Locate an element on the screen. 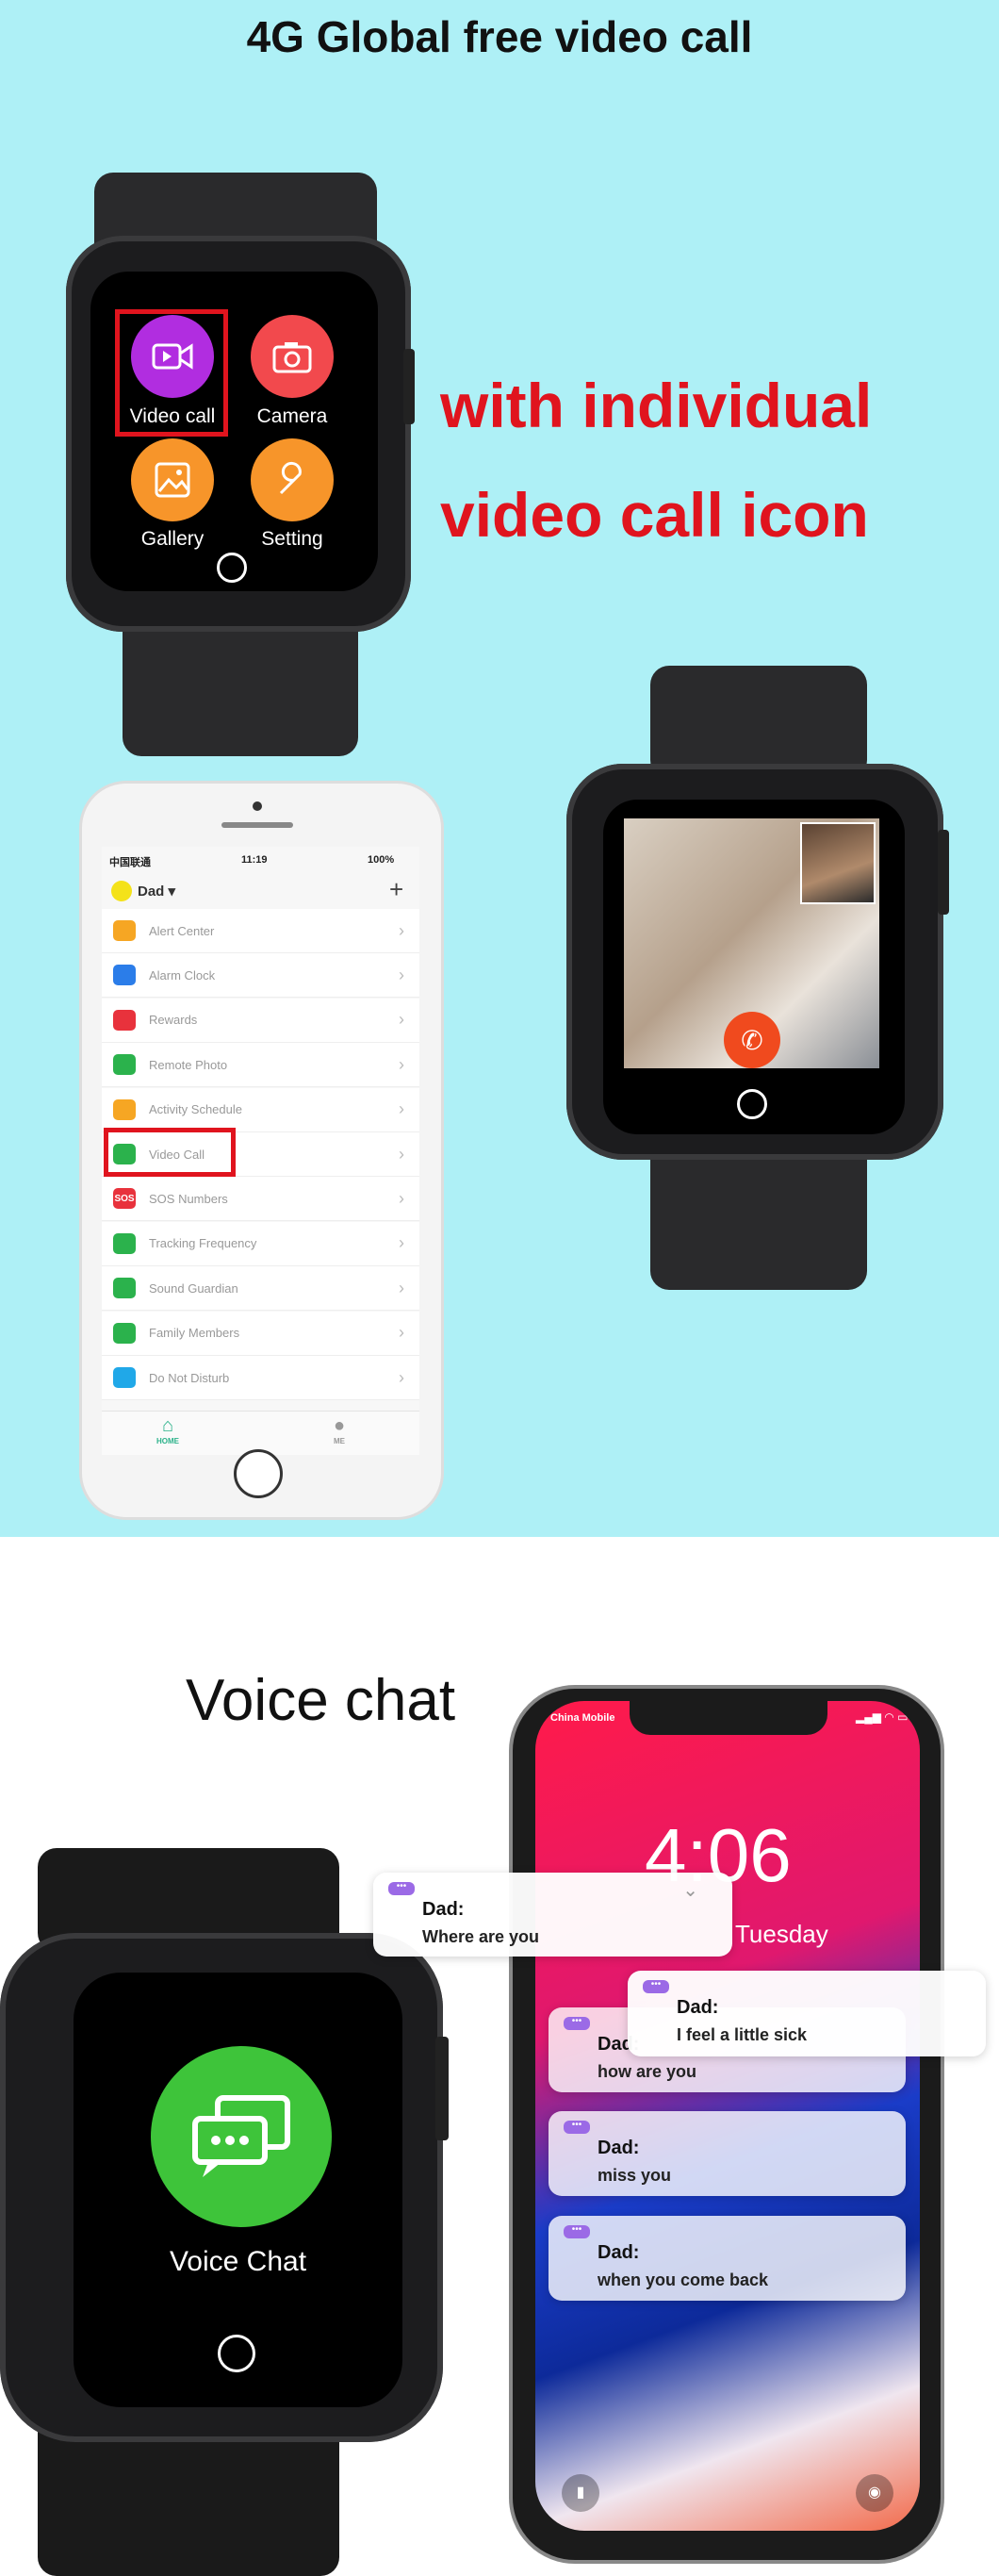  add-button: + is located at coordinates (396, 889).